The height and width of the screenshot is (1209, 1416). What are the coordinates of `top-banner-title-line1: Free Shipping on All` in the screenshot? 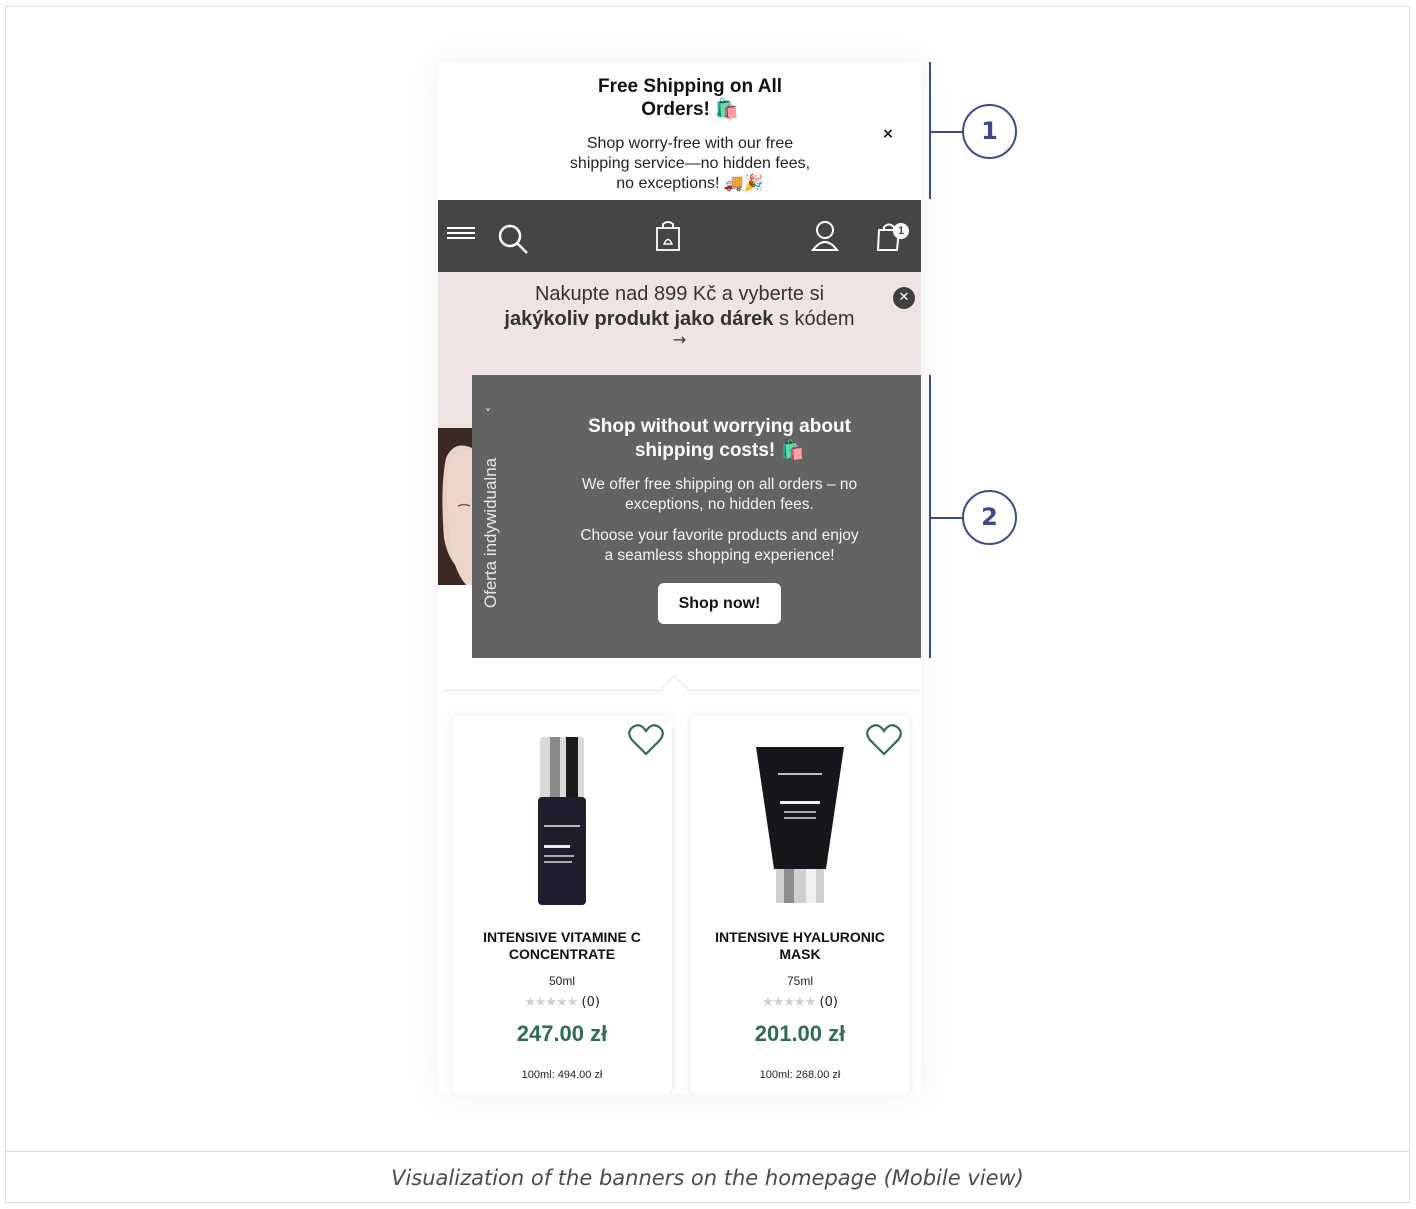 It's located at (690, 86).